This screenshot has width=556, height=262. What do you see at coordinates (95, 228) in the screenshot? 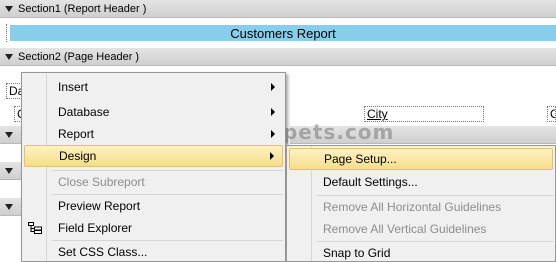
I see `menu-item-label: Field Explorer` at bounding box center [95, 228].